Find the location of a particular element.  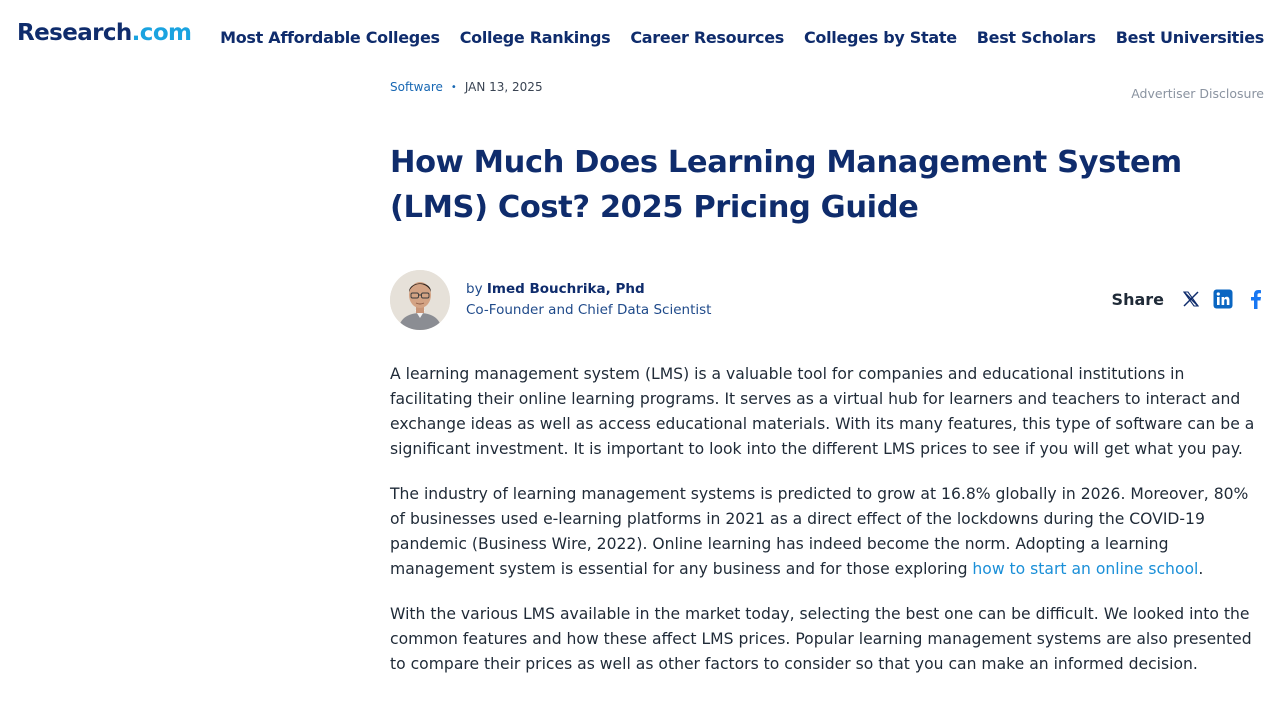

paragraph-end: . is located at coordinates (1201, 569).